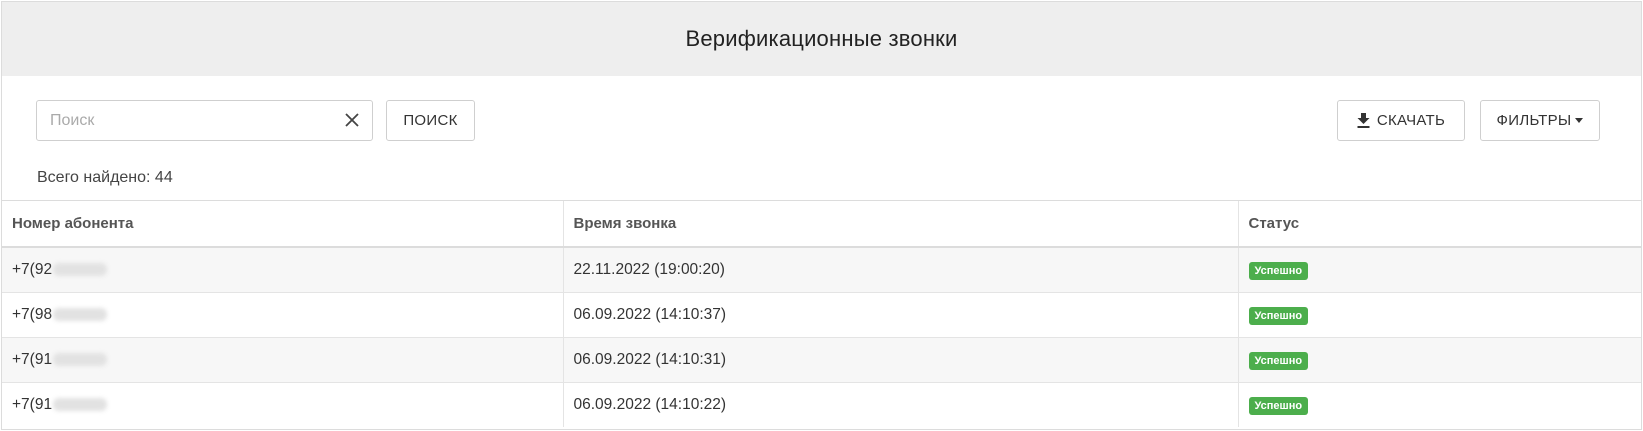 This screenshot has height=431, width=1643. What do you see at coordinates (195, 120) in the screenshot?
I see `search-input` at bounding box center [195, 120].